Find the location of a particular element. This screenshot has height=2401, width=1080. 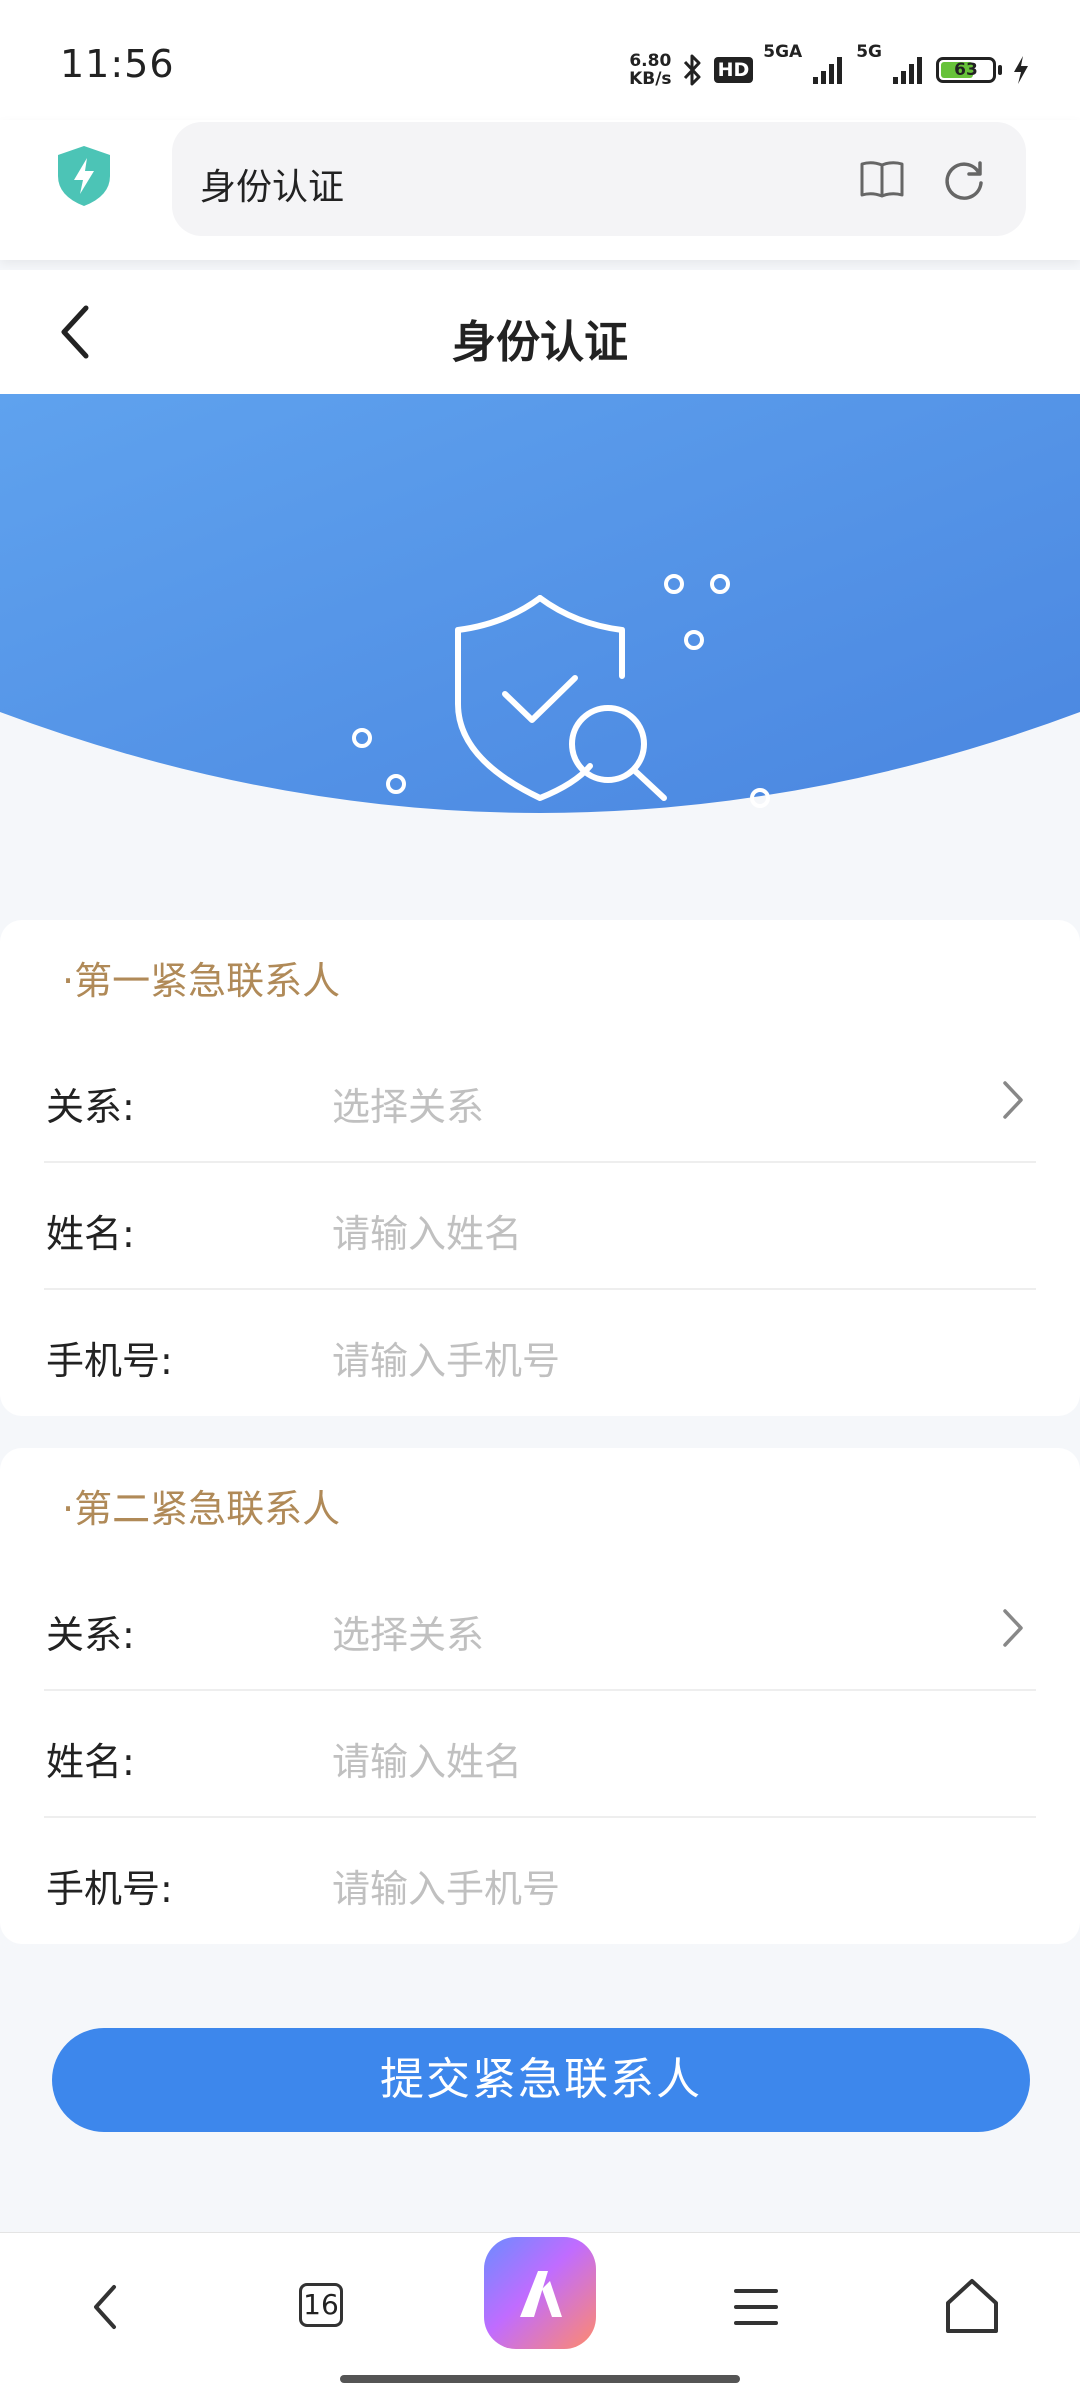

app-logo-icon is located at coordinates (540, 2293).